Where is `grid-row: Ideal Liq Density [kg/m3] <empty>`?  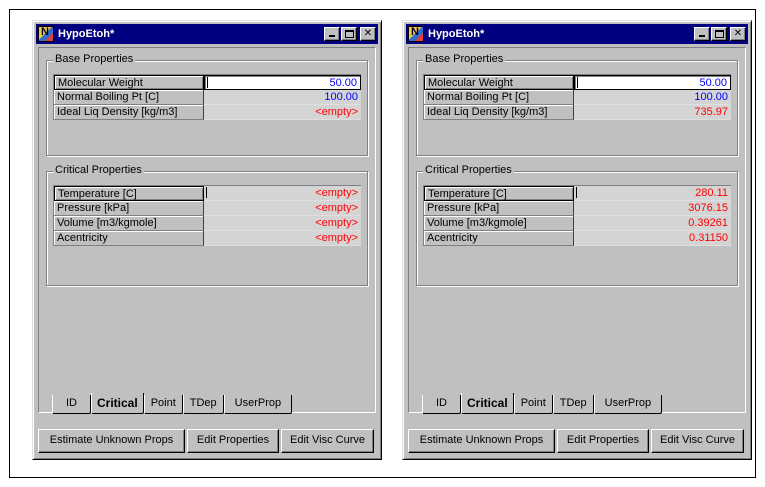 grid-row: Ideal Liq Density [kg/m3] <empty> is located at coordinates (207, 112).